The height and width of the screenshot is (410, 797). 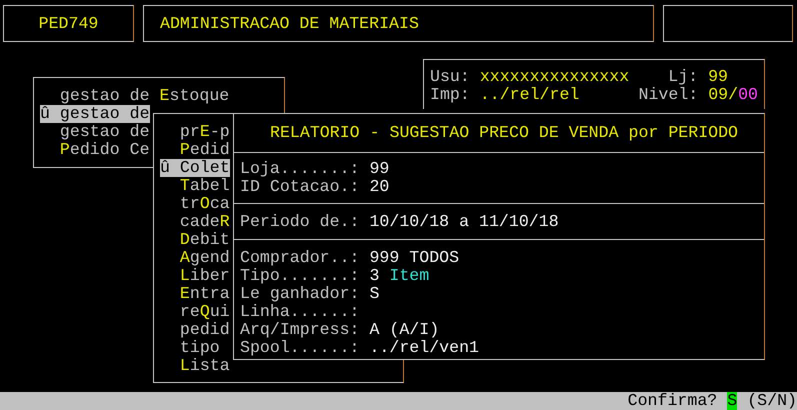 I want to click on field-value: 999 TODOS, so click(x=414, y=257).